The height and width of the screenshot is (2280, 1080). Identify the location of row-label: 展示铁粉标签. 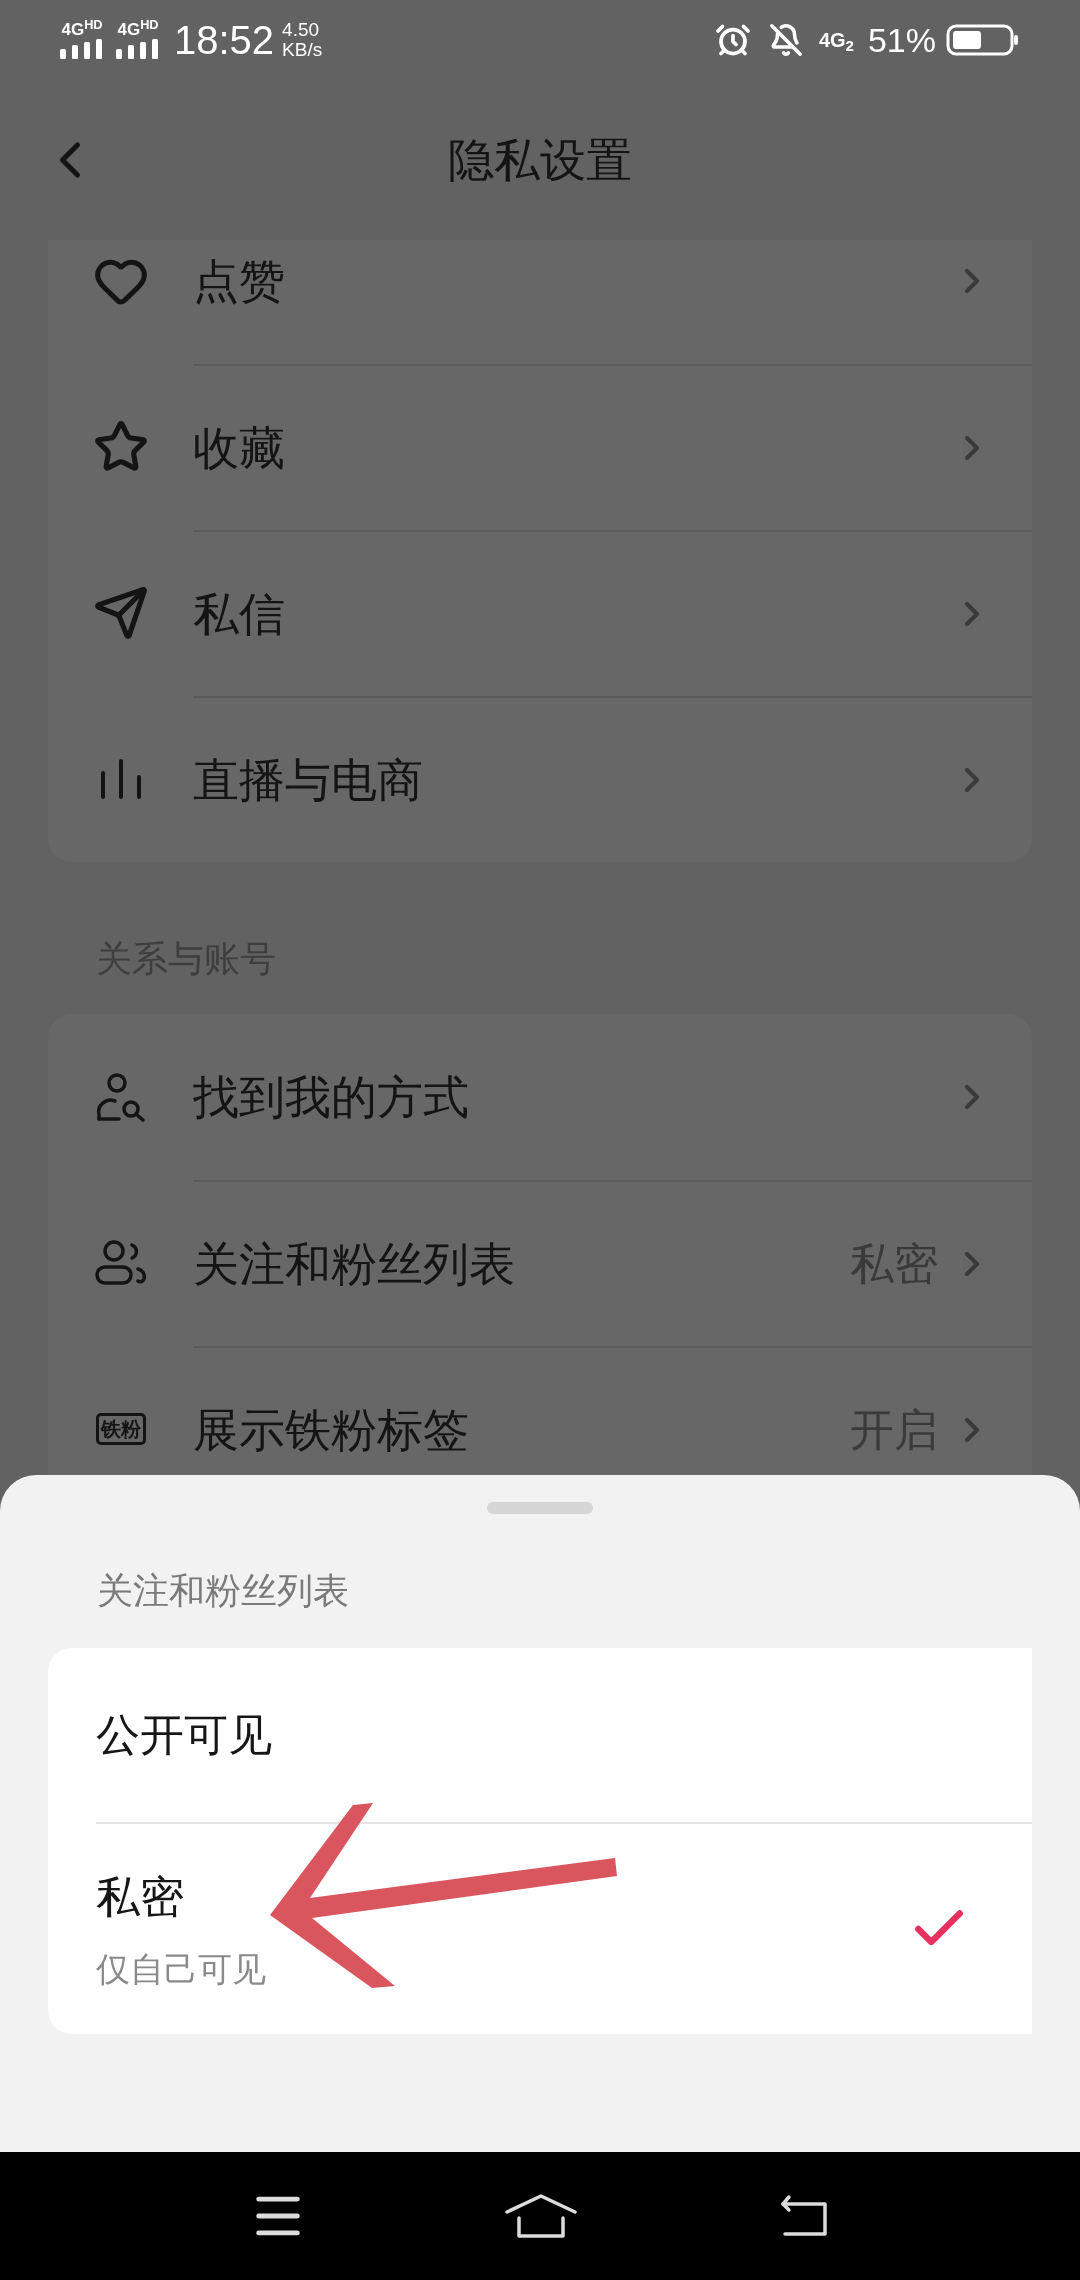
(331, 1430).